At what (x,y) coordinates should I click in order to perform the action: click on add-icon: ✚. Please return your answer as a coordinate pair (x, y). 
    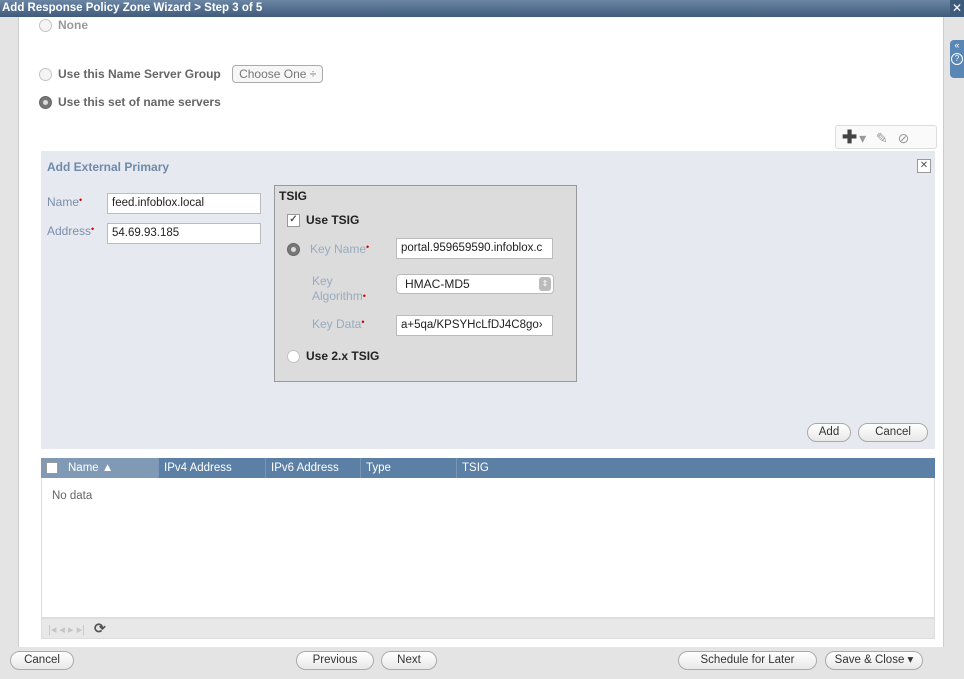
    Looking at the image, I should click on (849, 137).